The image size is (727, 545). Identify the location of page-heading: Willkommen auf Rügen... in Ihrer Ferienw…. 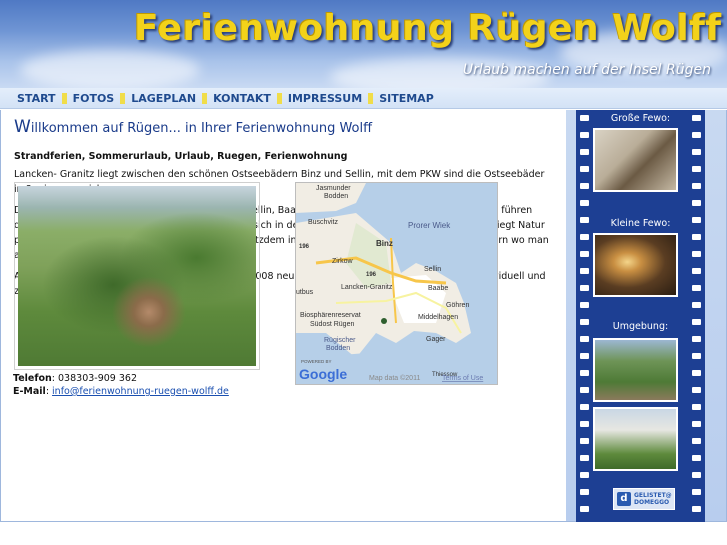
(285, 127).